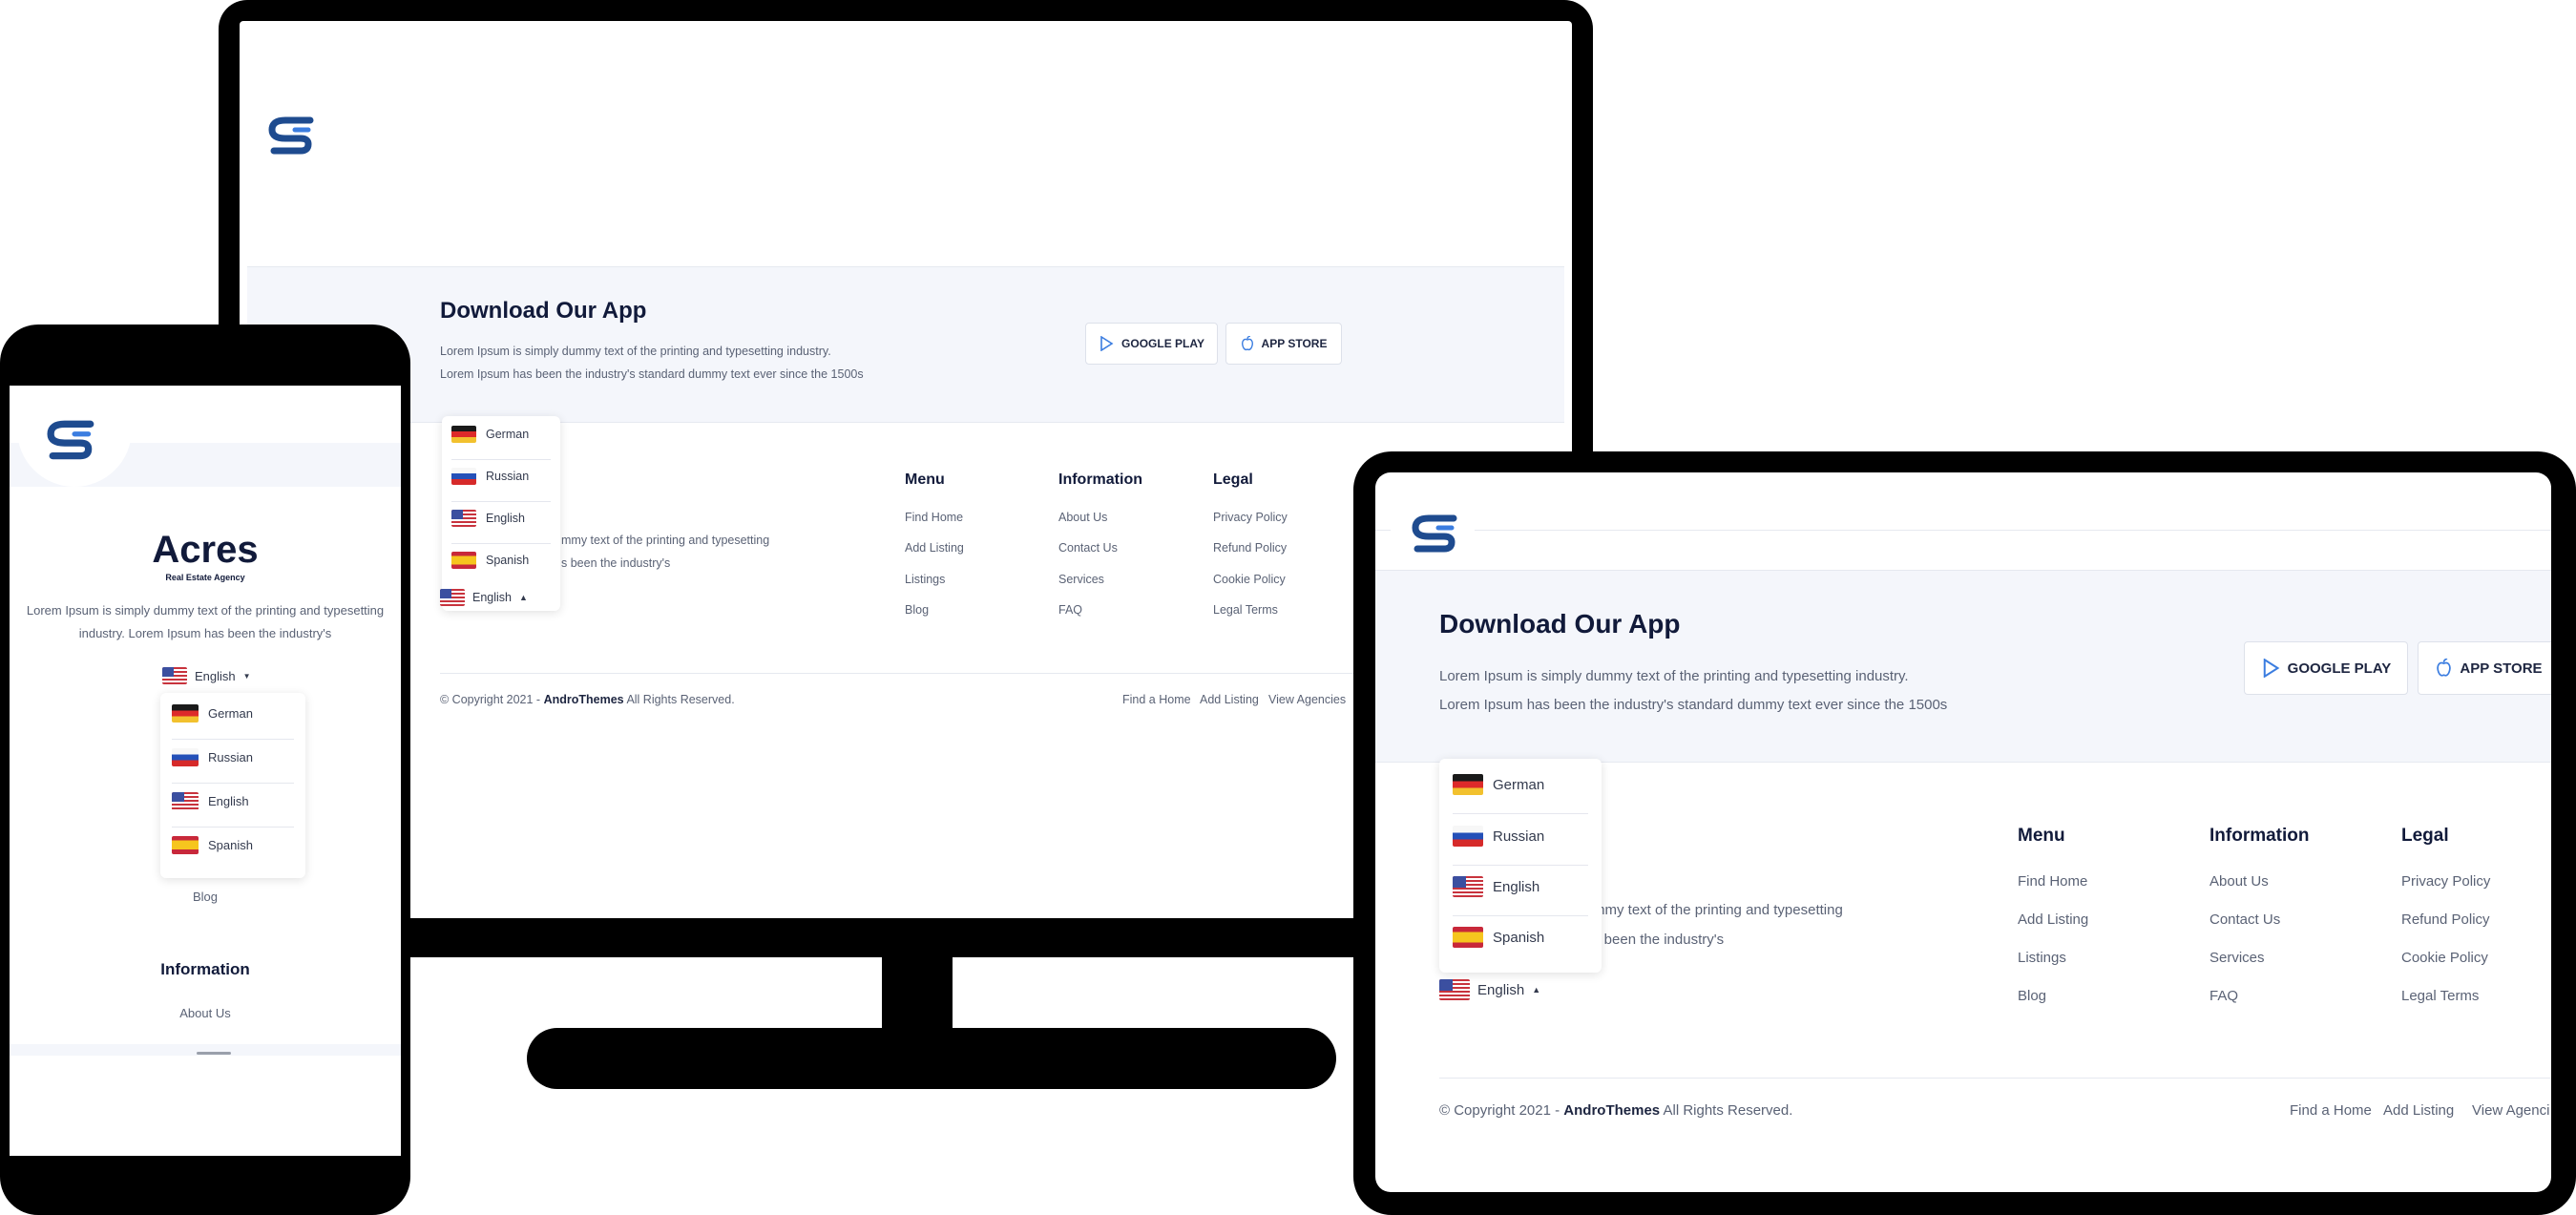 Image resolution: width=2576 pixels, height=1215 pixels. I want to click on about-text-partial-2: s been the industry's, so click(1659, 940).